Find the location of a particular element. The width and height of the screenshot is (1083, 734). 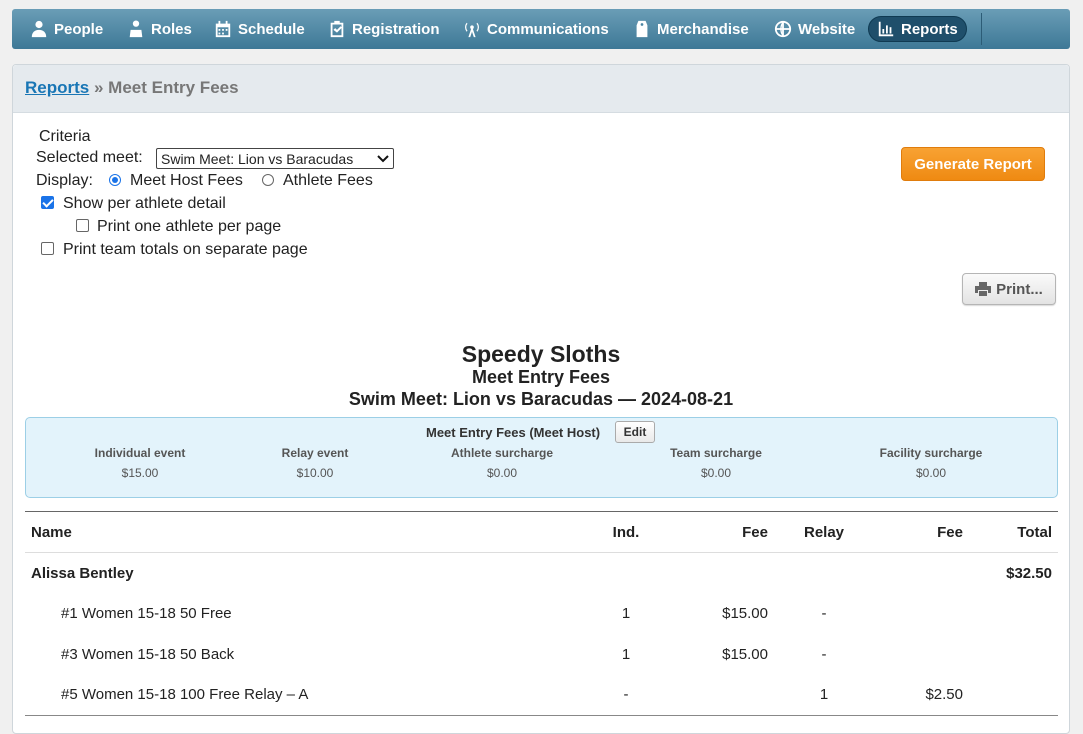

panel-header: Reports » Meet Entry Fees is located at coordinates (541, 89).